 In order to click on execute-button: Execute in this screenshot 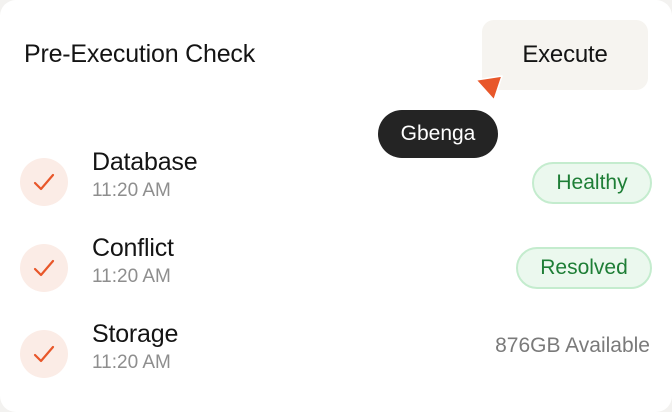, I will do `click(565, 55)`.